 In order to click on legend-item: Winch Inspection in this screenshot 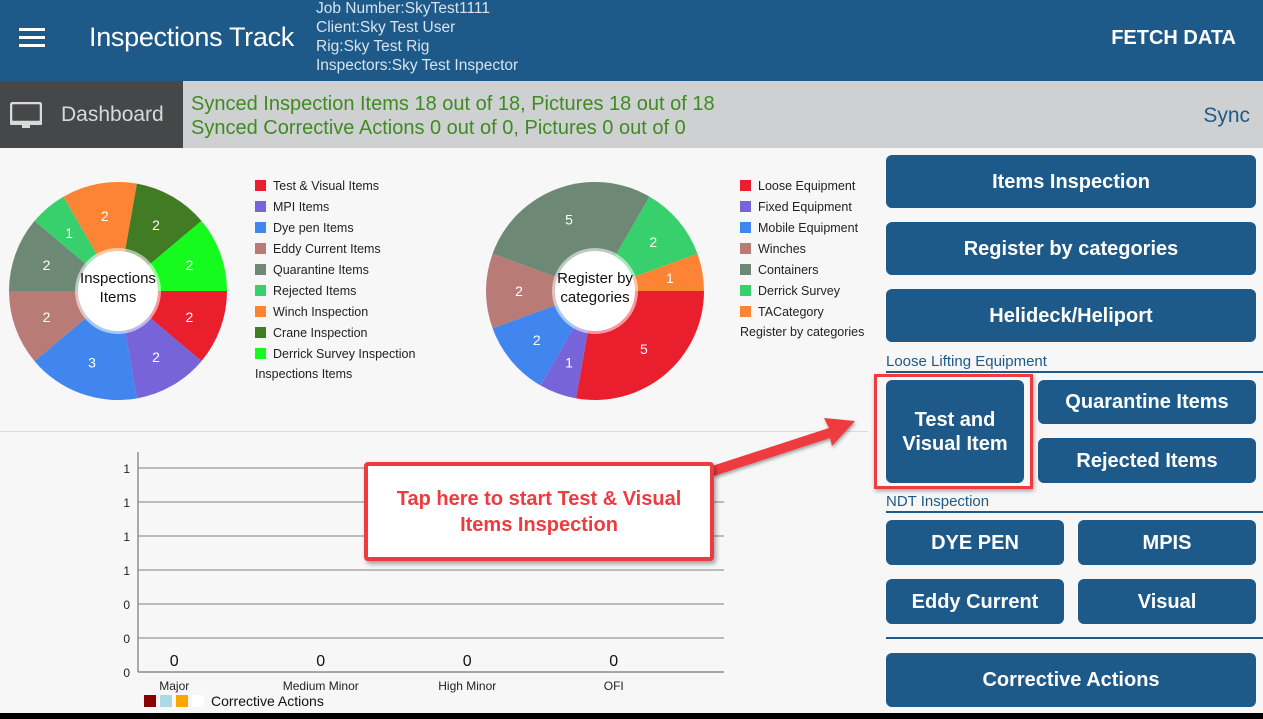, I will do `click(335, 311)`.